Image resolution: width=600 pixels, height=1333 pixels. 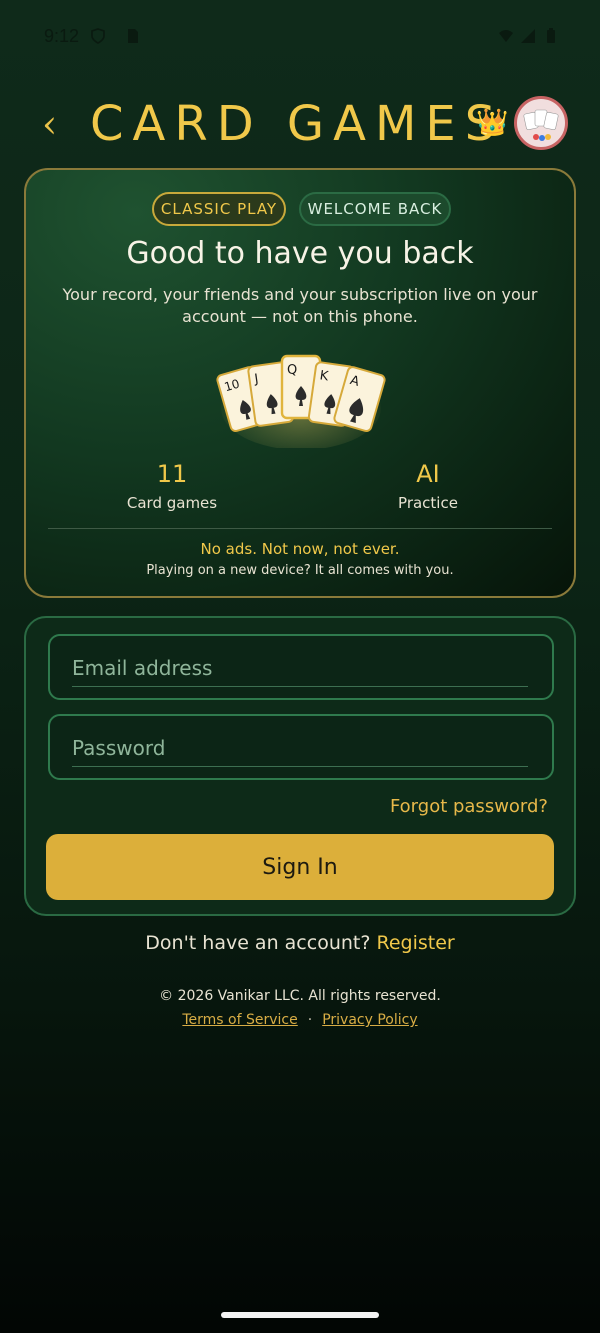 I want to click on email-field, so click(x=300, y=668).